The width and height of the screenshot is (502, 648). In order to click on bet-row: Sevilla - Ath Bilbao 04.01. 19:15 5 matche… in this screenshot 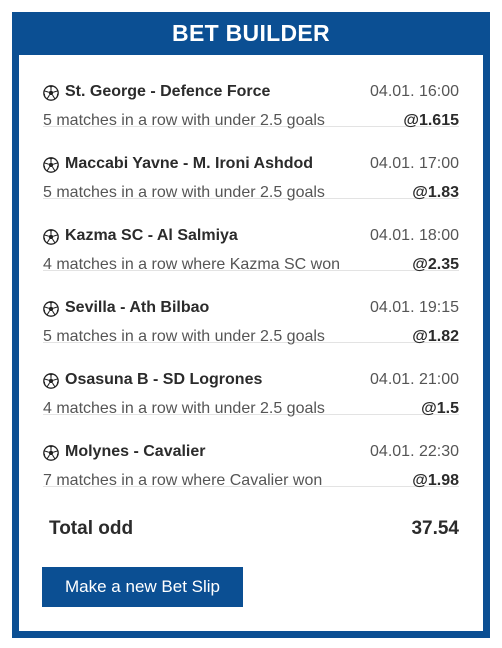, I will do `click(251, 308)`.